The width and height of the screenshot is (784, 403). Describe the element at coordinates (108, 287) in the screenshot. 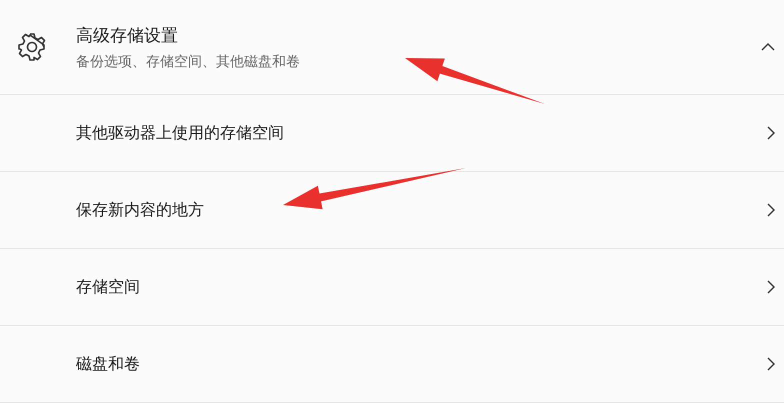

I see `setting-label: 存储空间` at that location.